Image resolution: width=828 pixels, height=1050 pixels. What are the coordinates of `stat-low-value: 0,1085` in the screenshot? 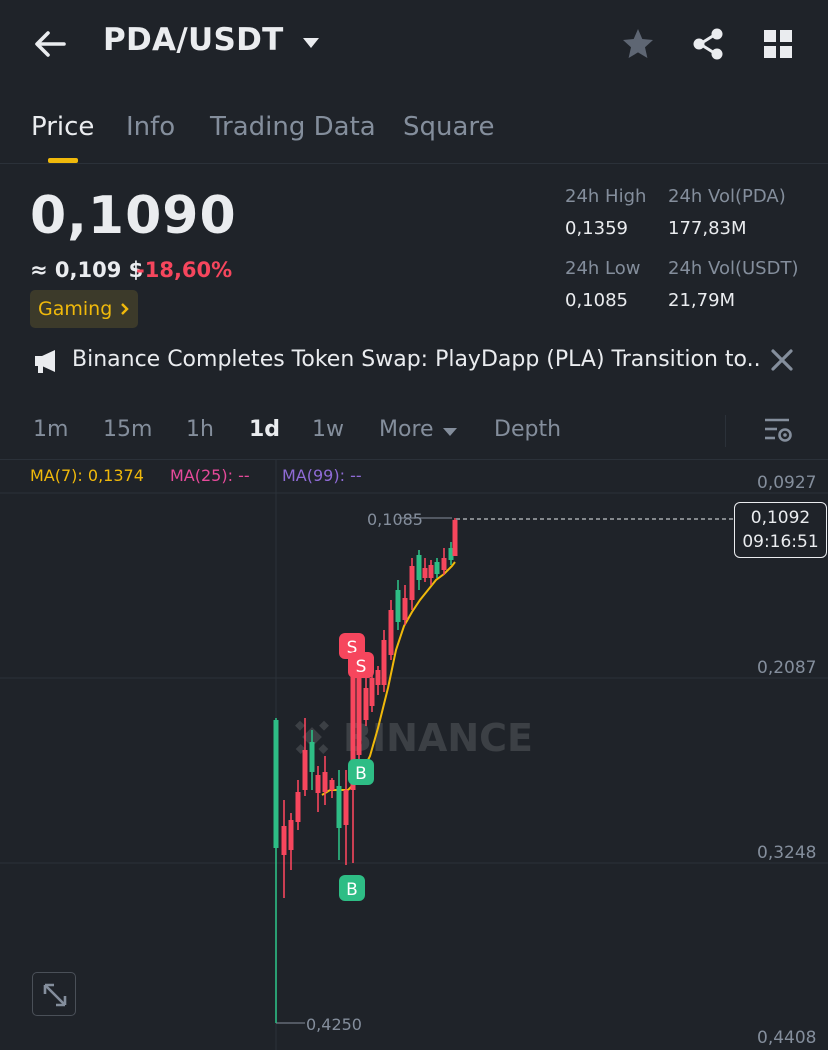 It's located at (596, 300).